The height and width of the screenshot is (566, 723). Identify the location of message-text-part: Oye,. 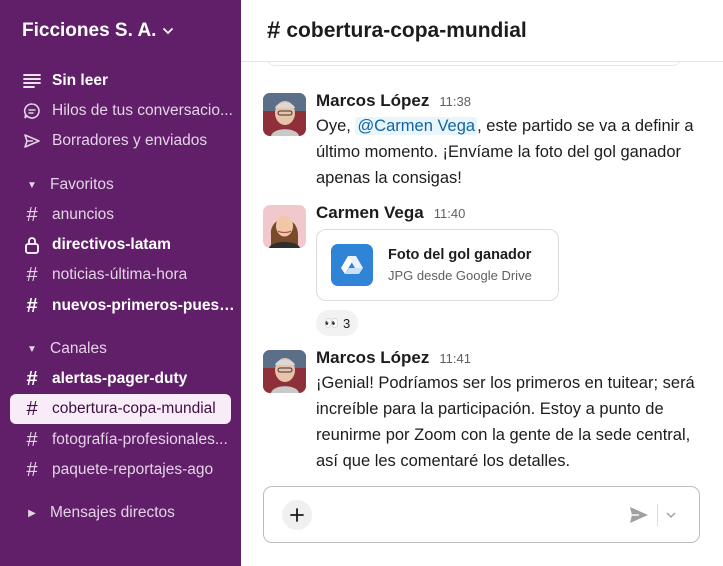
(336, 126).